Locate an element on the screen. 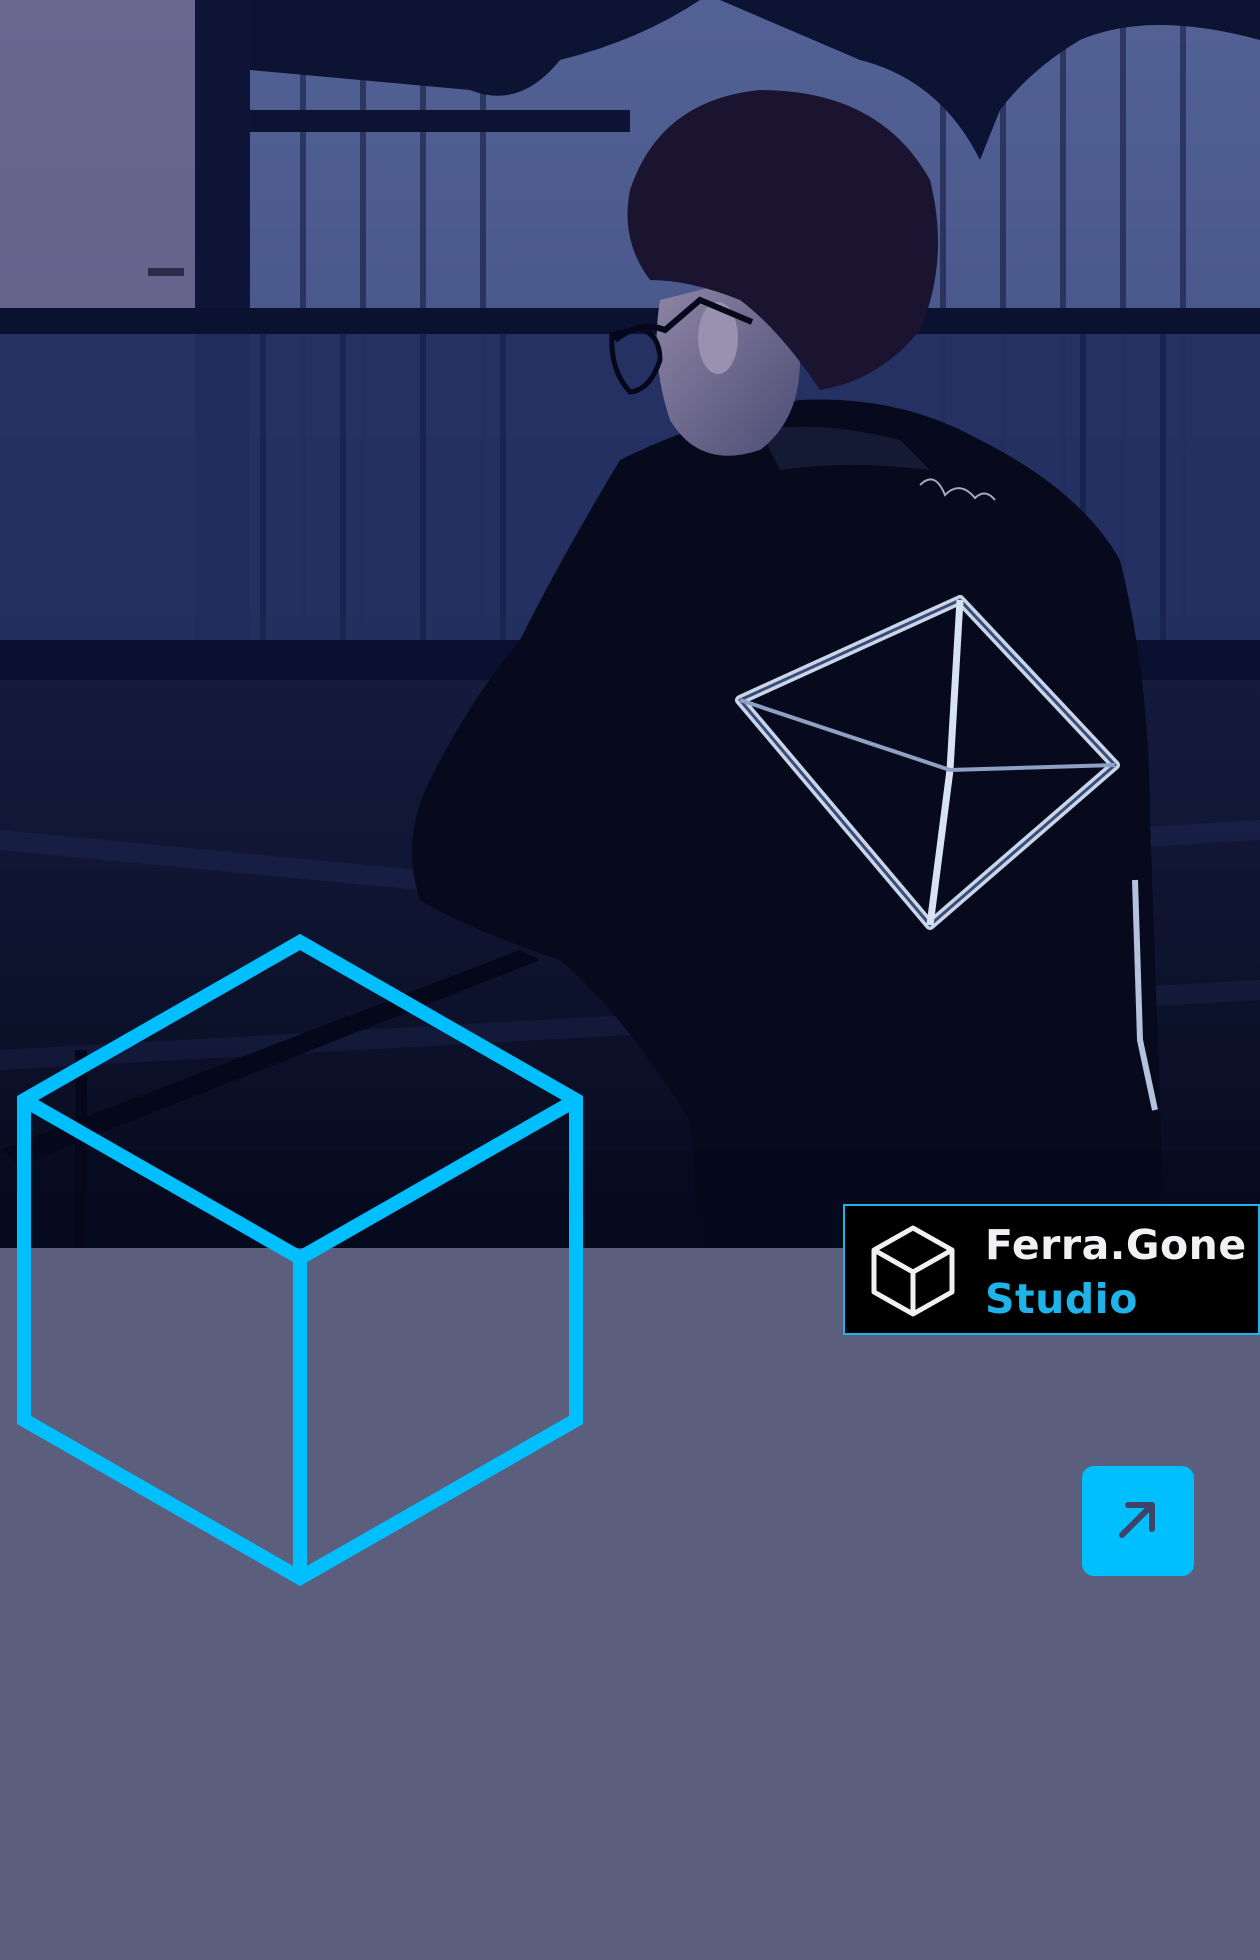  cube-outline-icon is located at coordinates (913, 1271).